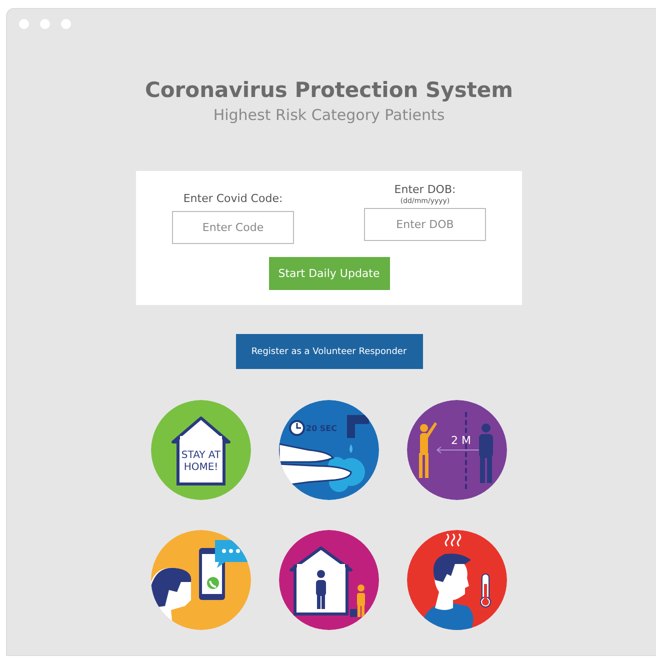 Image resolution: width=656 pixels, height=661 pixels. What do you see at coordinates (425, 224) in the screenshot?
I see `input-field: Enter DOB` at bounding box center [425, 224].